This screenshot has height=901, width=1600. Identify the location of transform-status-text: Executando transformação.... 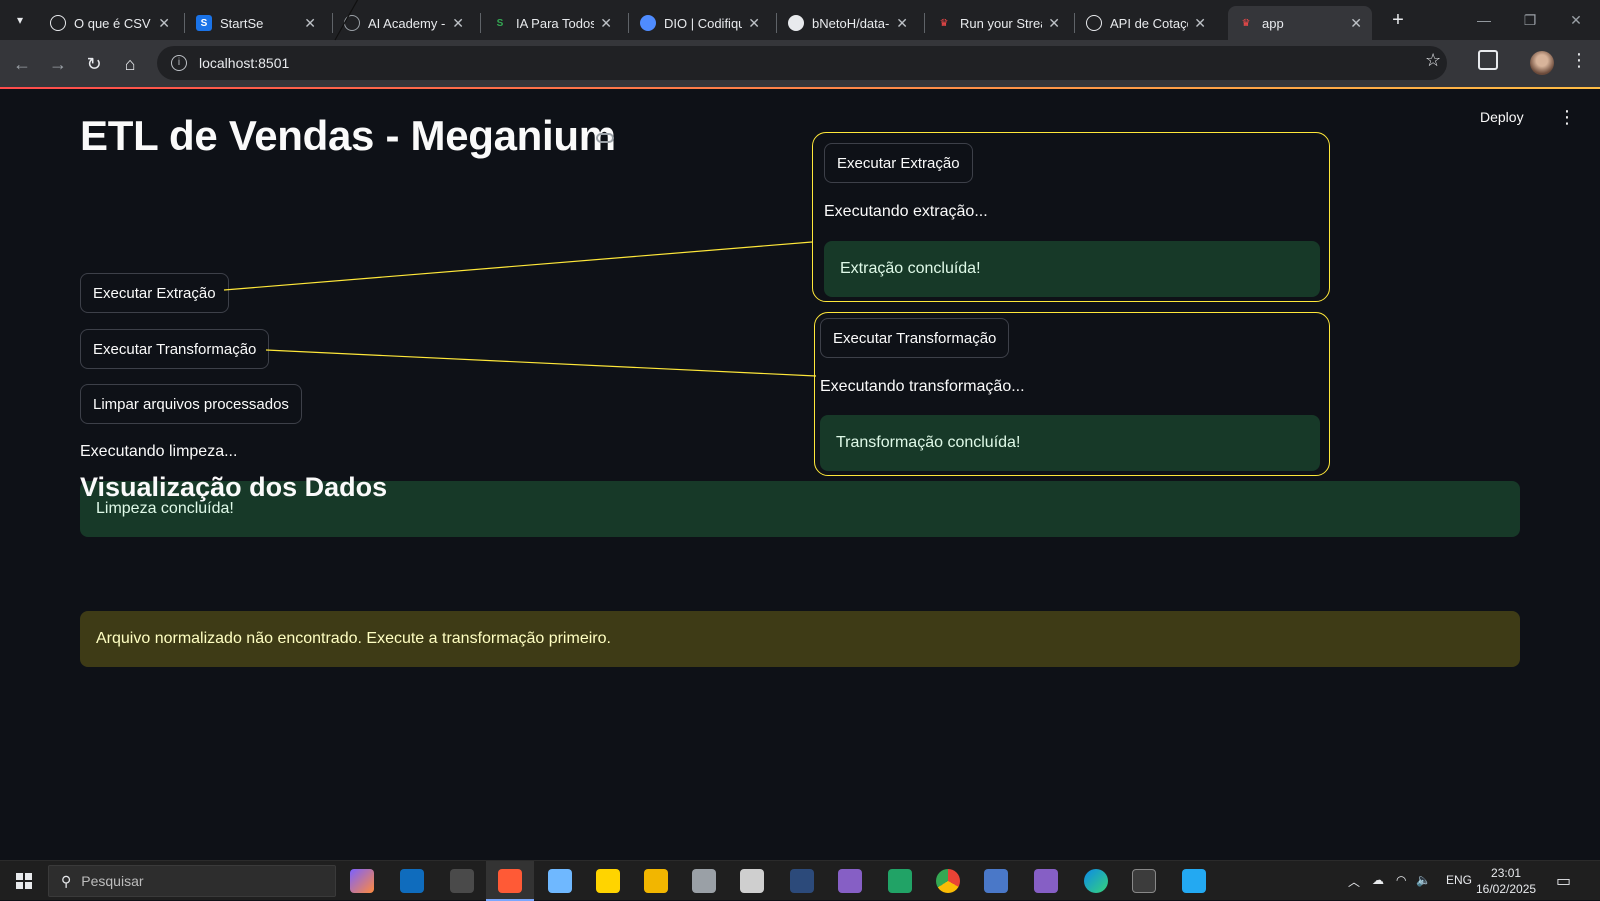
(922, 386).